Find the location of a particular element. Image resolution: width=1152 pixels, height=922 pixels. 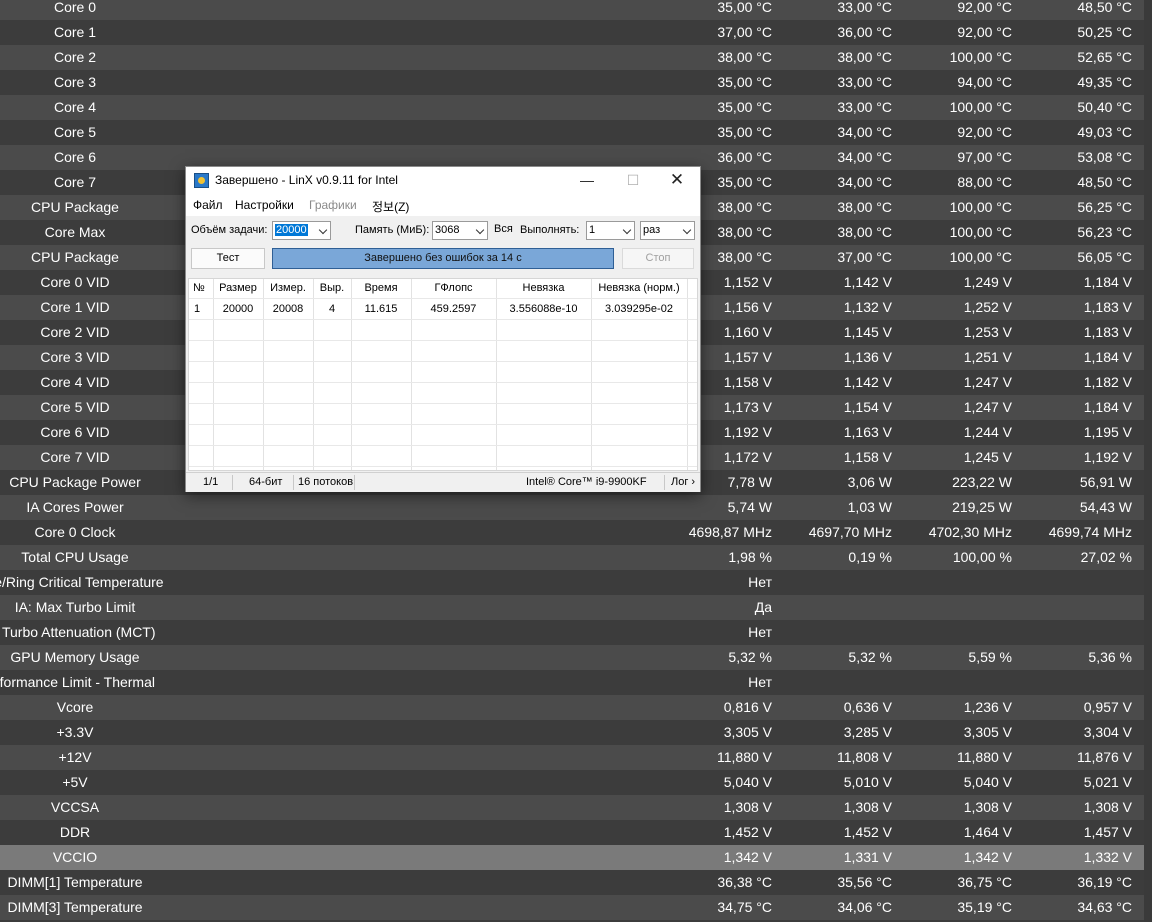

maximize-icon: ☐ is located at coordinates (633, 181).